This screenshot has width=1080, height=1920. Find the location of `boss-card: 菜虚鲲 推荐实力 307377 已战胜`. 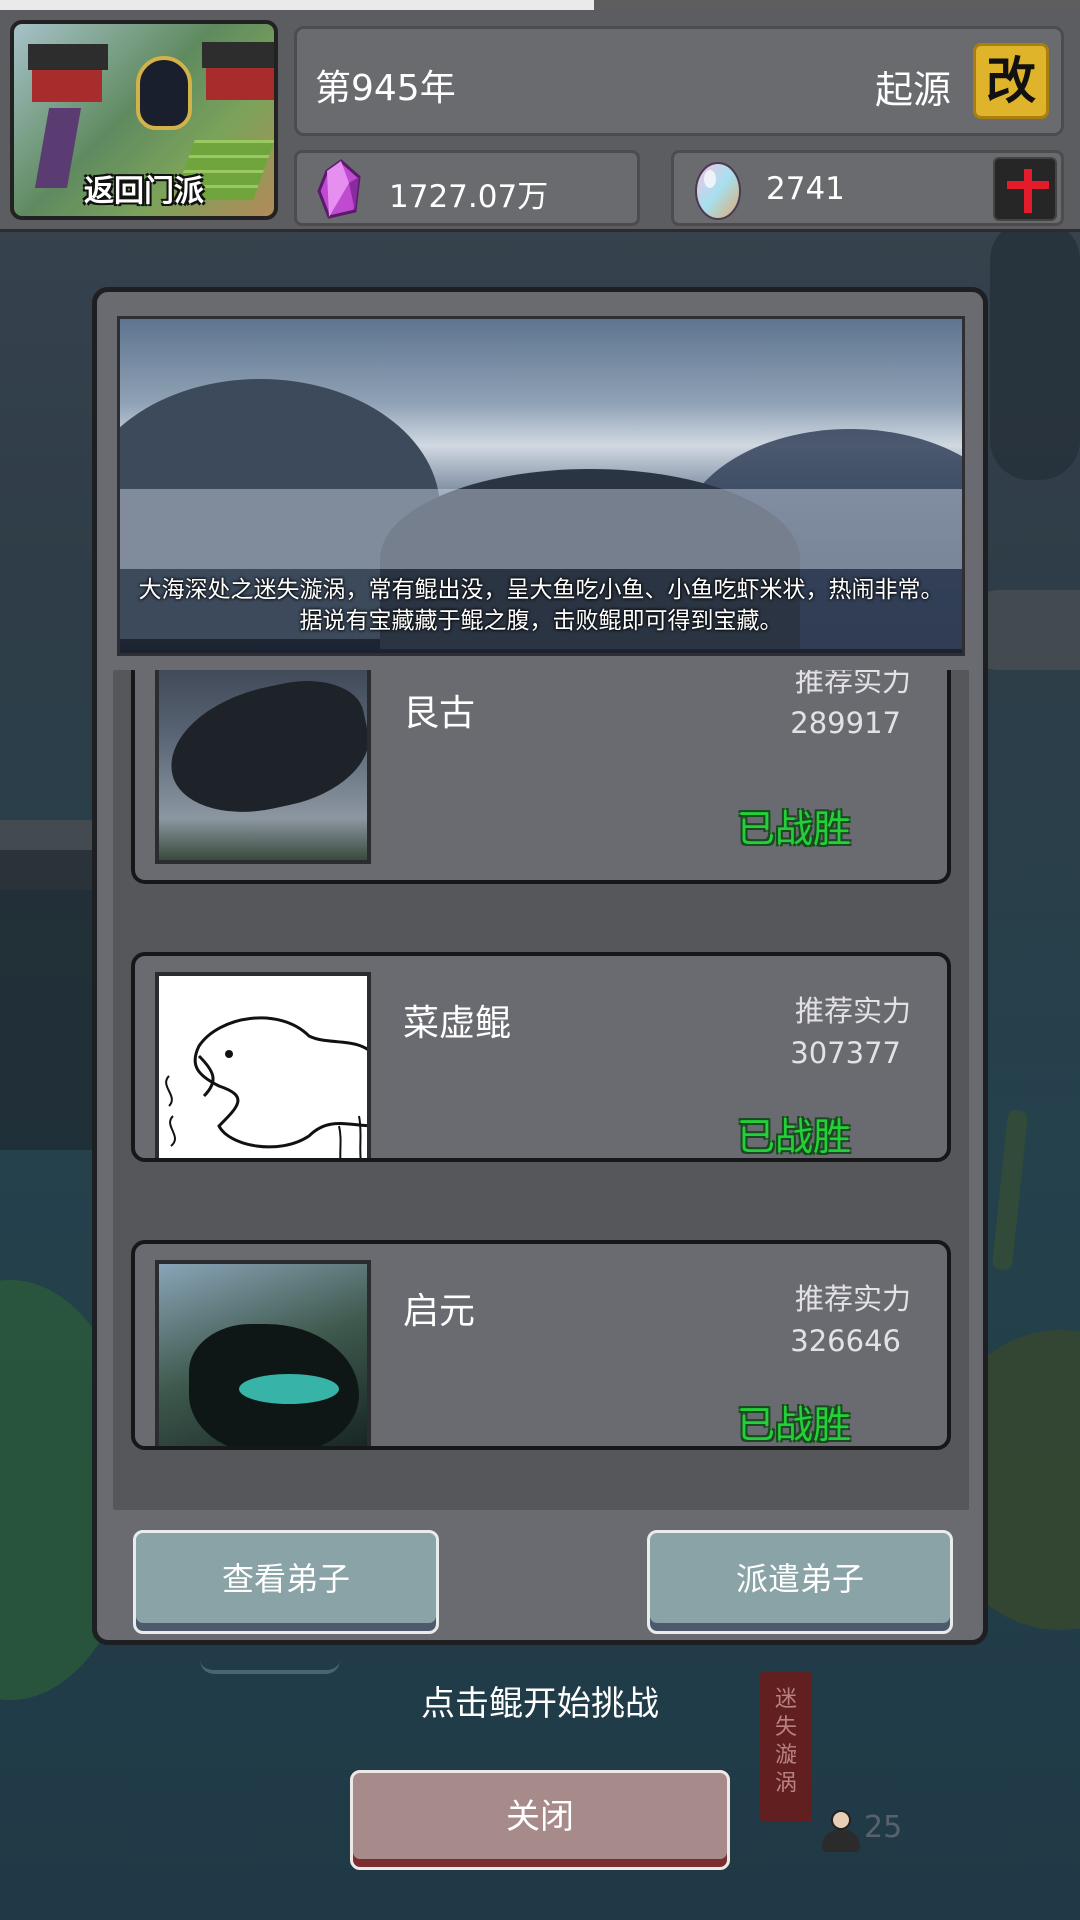

boss-card: 菜虚鲲 推荐实力 307377 已战胜 is located at coordinates (541, 1057).